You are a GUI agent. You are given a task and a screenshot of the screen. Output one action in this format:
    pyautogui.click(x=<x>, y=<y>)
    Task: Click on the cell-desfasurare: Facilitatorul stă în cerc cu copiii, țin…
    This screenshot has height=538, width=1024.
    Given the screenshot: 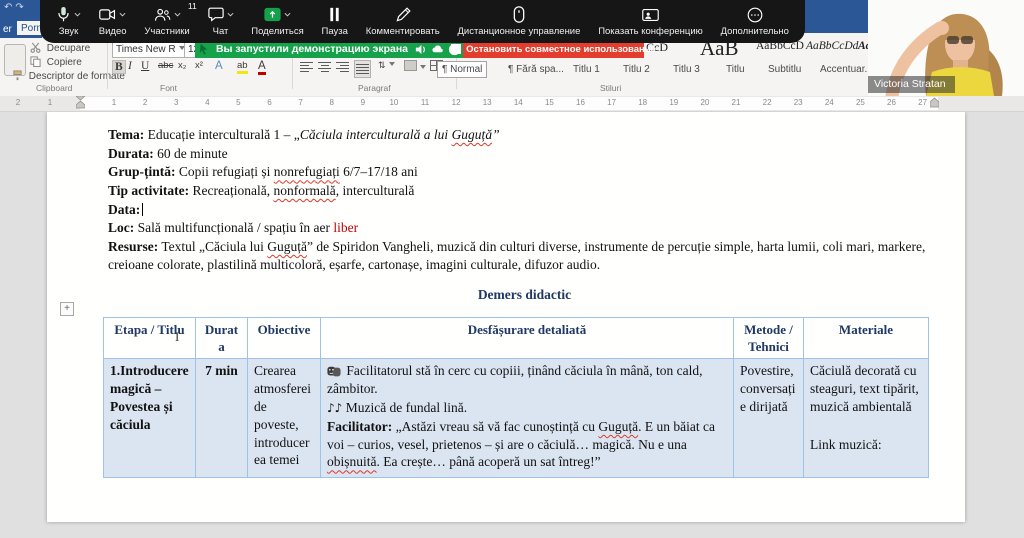 What is the action you would take?
    pyautogui.click(x=527, y=418)
    